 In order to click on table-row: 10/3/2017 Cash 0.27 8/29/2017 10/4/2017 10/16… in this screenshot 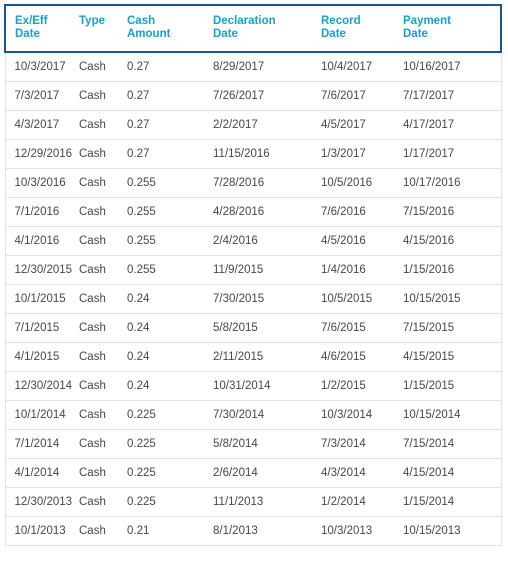, I will do `click(253, 67)`.